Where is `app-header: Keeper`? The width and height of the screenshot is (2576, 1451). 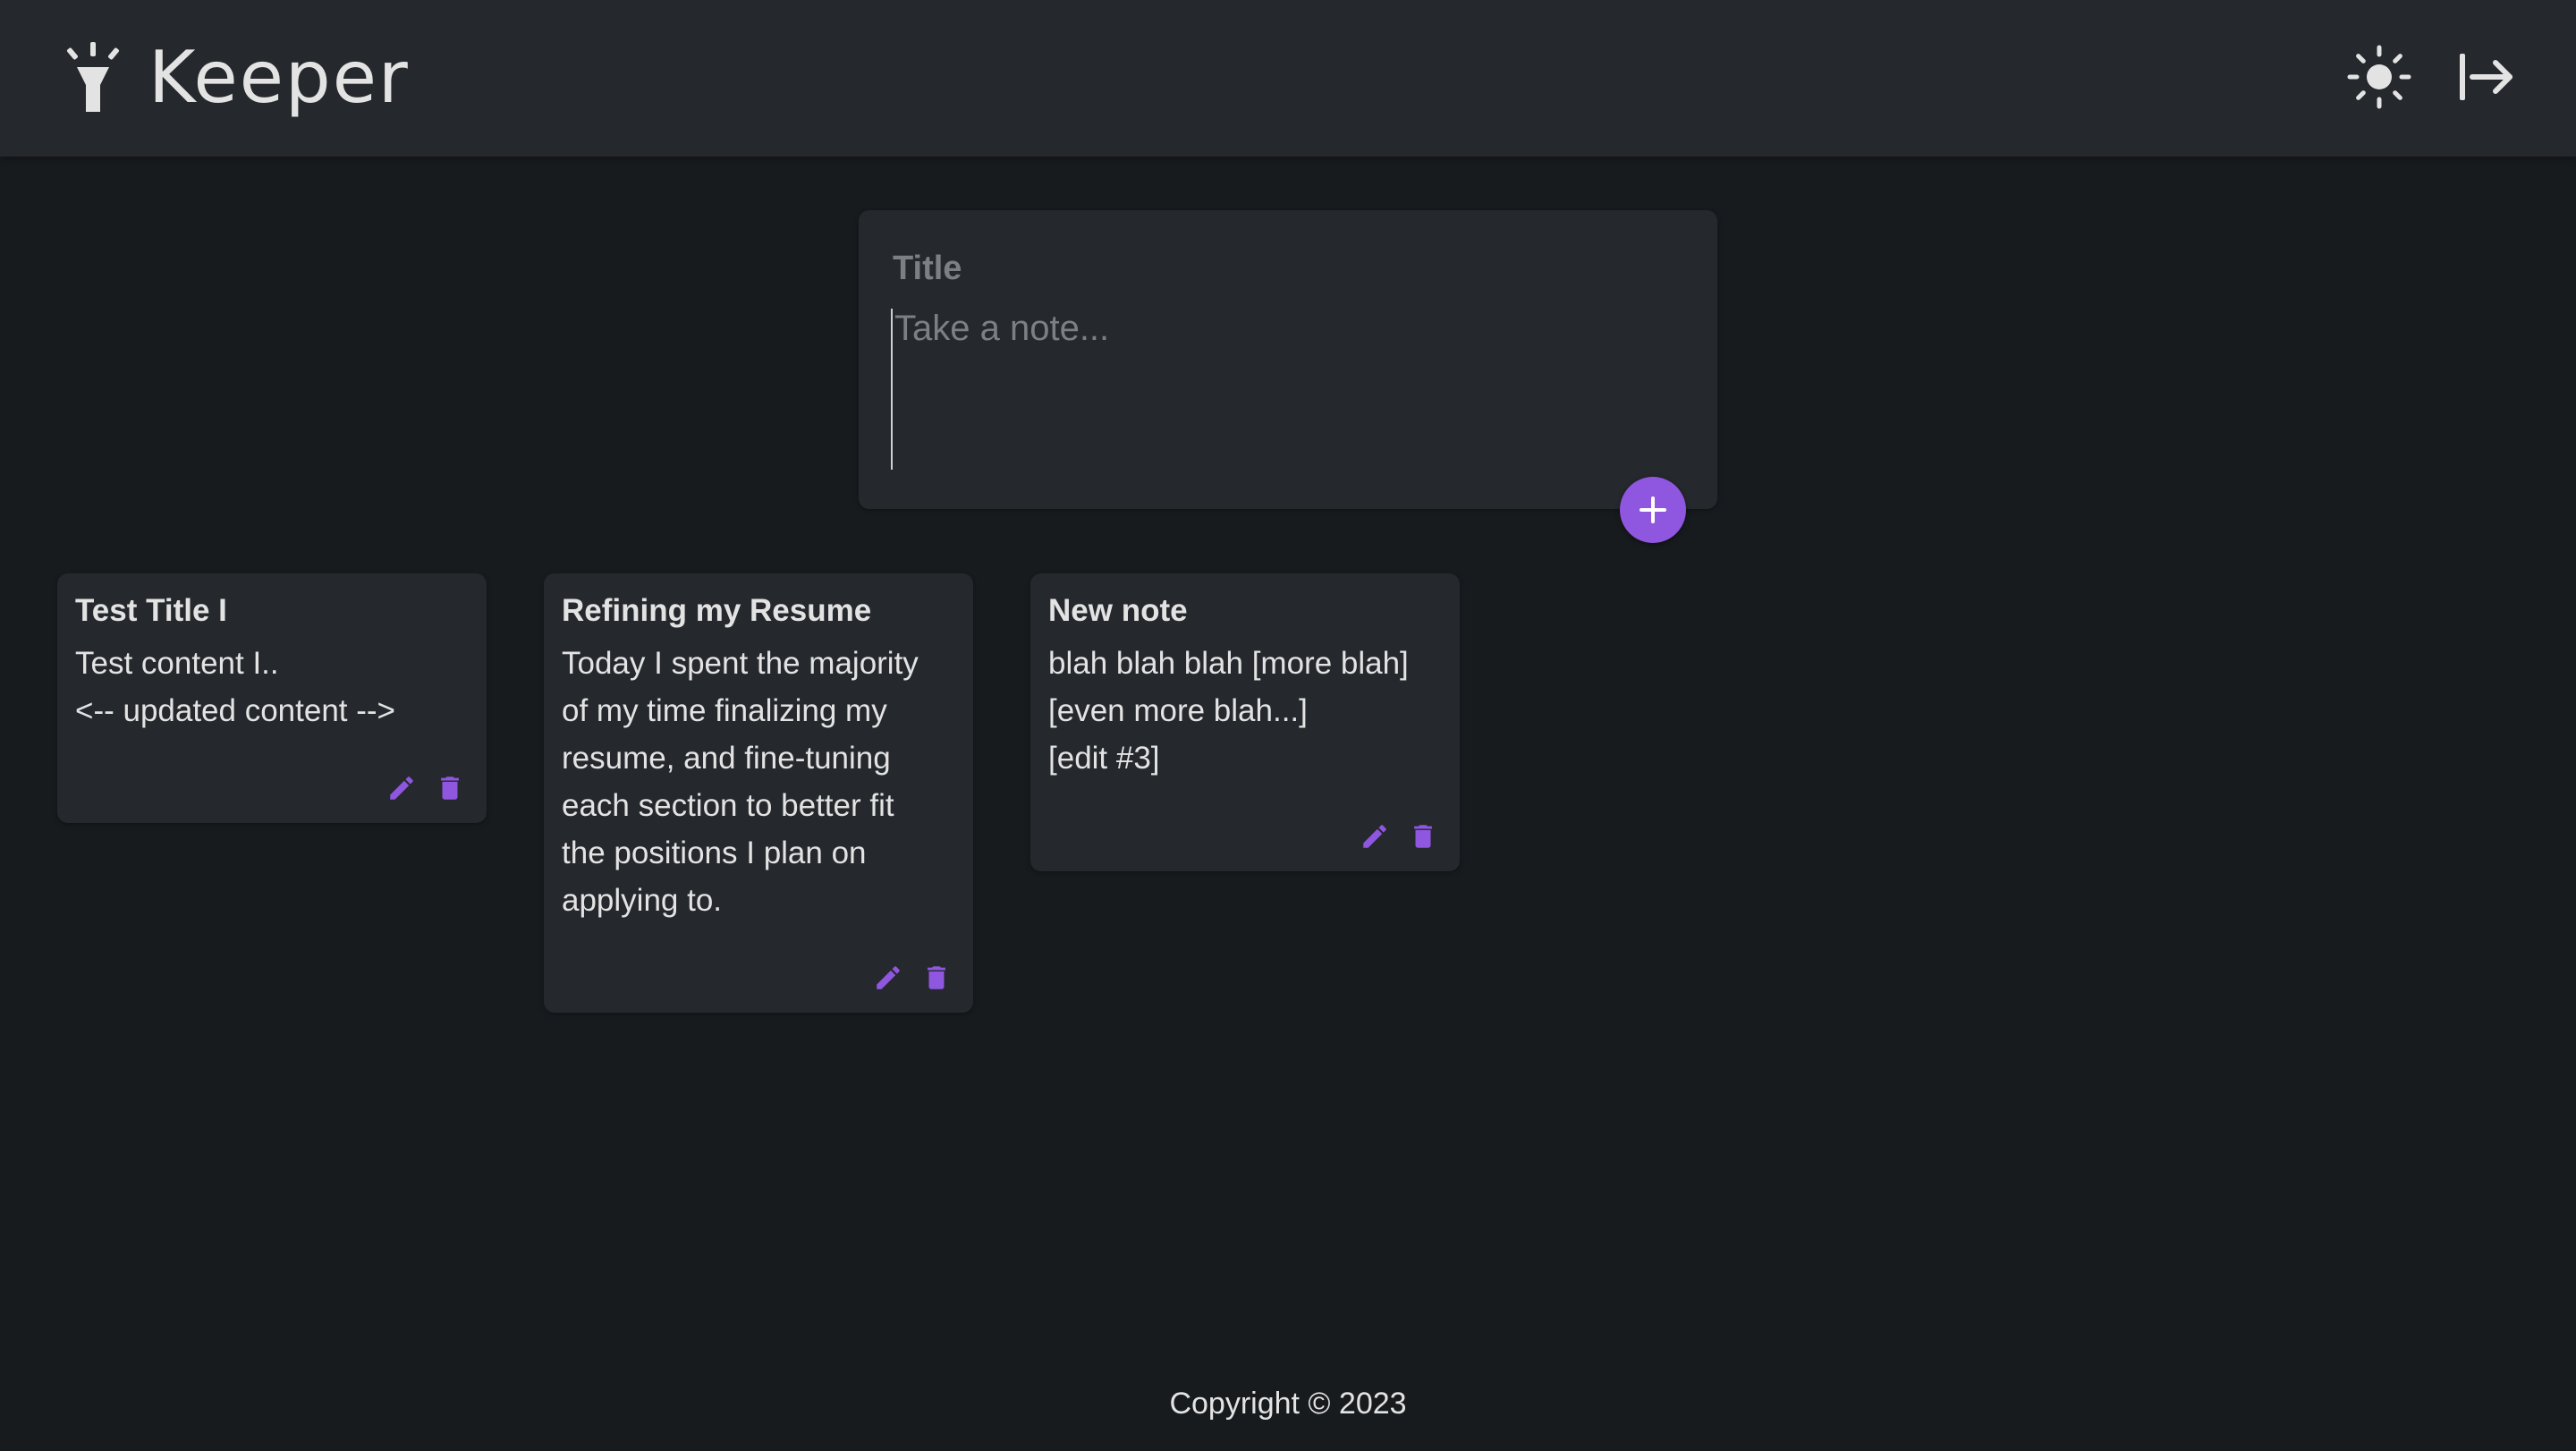 app-header: Keeper is located at coordinates (1288, 78).